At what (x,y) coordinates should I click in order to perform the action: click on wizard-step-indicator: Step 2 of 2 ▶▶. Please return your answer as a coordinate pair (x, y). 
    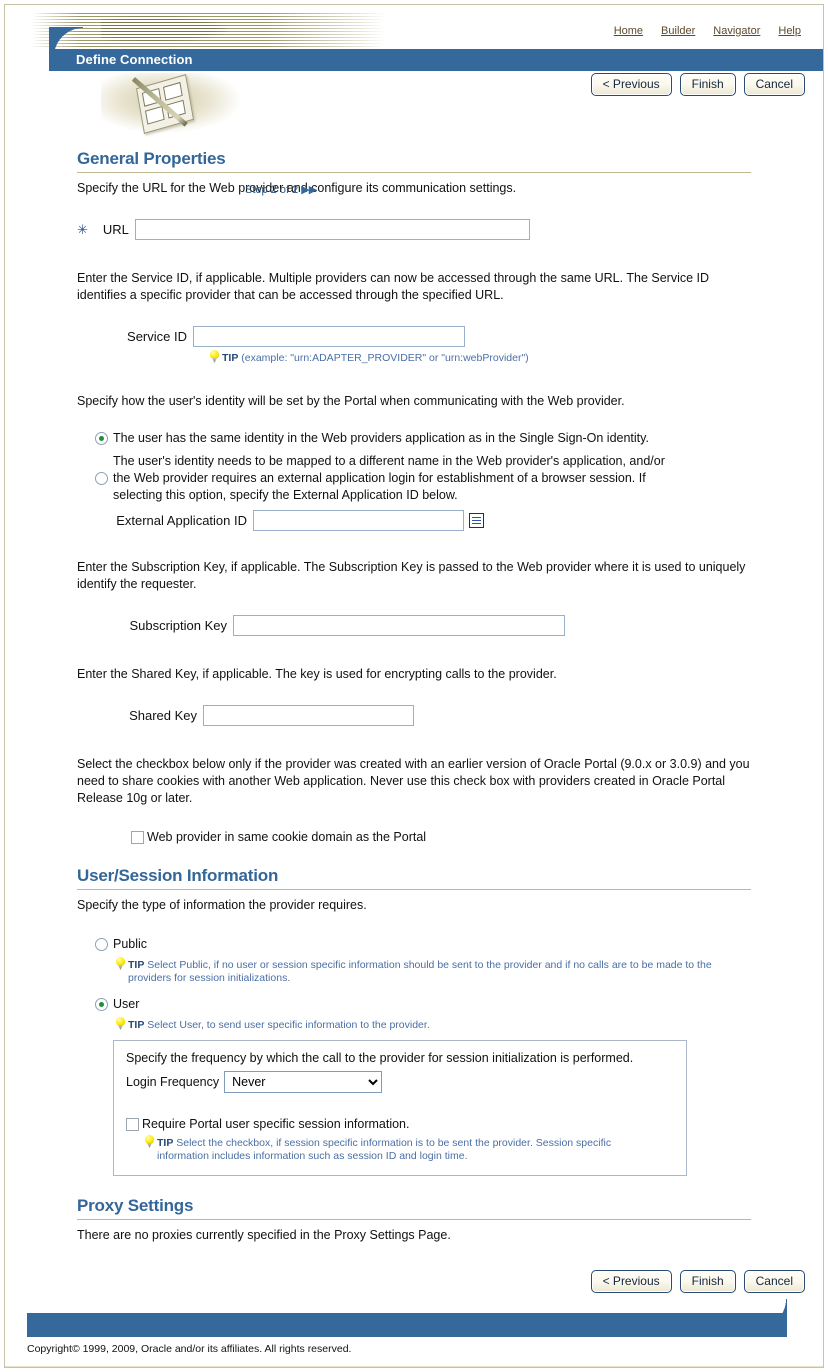
    Looking at the image, I should click on (281, 189).